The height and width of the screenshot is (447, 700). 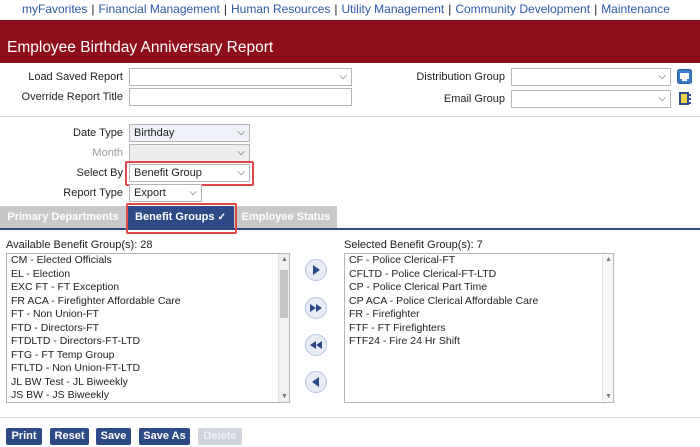 What do you see at coordinates (148, 356) in the screenshot?
I see `list-item: FTG - FT Temp Group` at bounding box center [148, 356].